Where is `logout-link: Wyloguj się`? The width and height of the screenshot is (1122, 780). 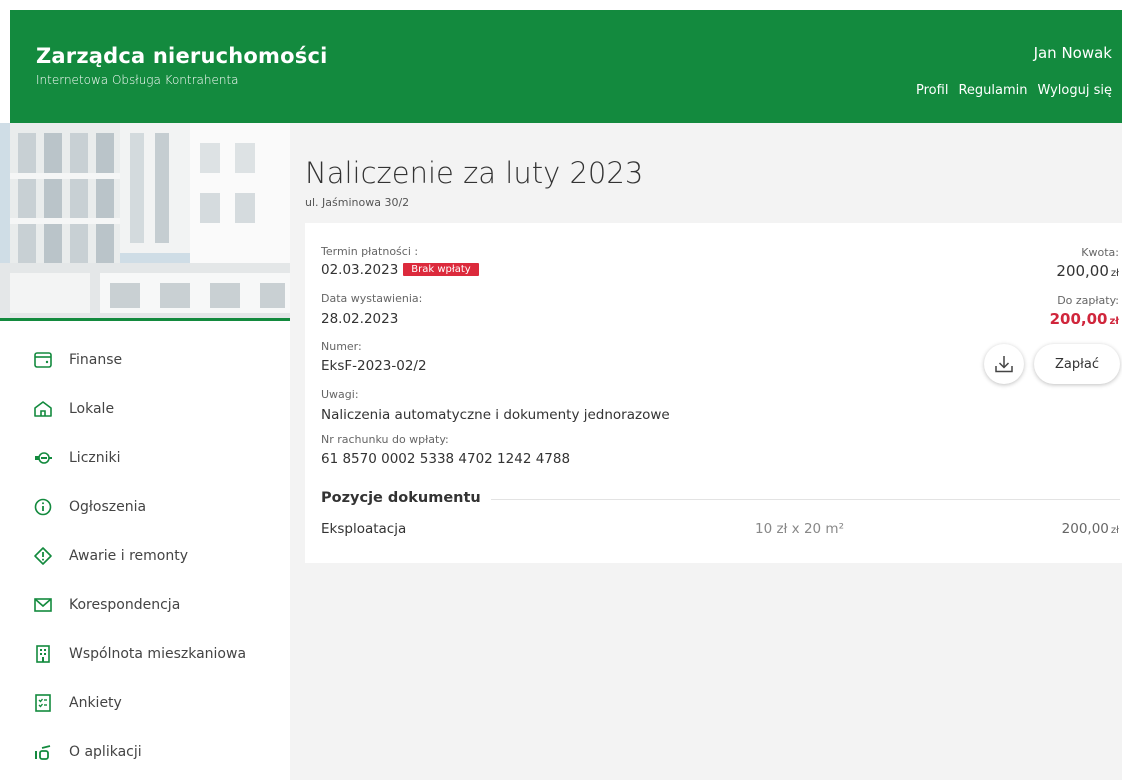
logout-link: Wyloguj się is located at coordinates (1074, 90).